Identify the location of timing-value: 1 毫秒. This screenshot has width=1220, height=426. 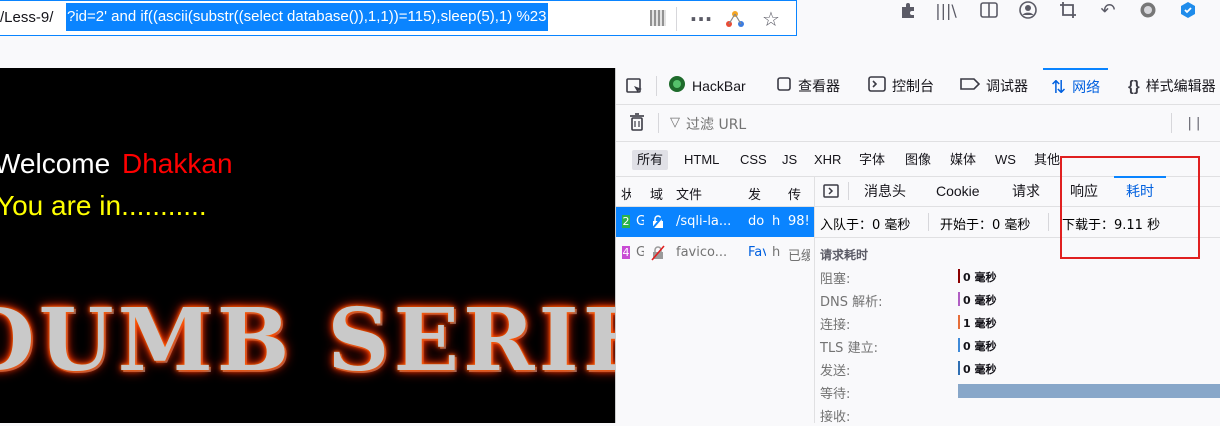
(980, 323).